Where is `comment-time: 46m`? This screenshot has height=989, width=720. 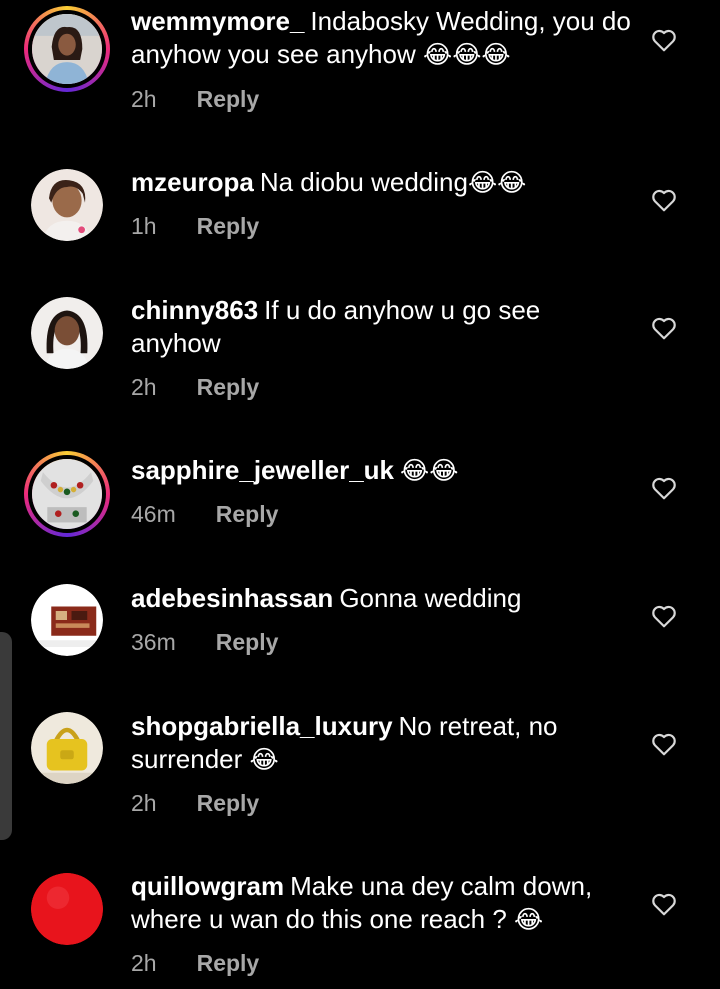
comment-time: 46m is located at coordinates (153, 514).